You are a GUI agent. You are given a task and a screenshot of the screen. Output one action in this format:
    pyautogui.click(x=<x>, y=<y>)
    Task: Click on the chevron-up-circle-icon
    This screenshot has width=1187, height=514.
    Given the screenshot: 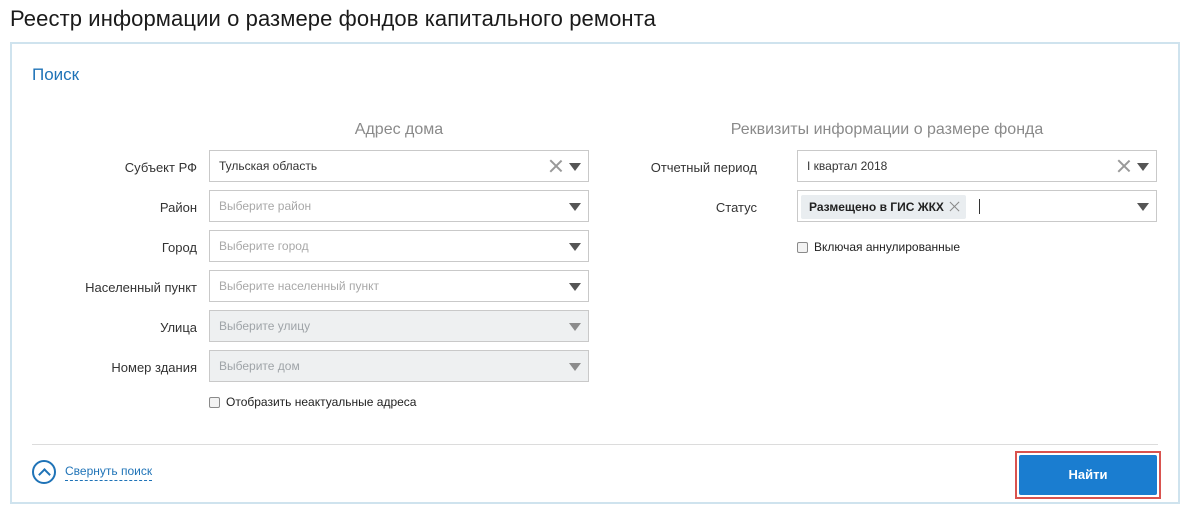 What is the action you would take?
    pyautogui.click(x=44, y=472)
    